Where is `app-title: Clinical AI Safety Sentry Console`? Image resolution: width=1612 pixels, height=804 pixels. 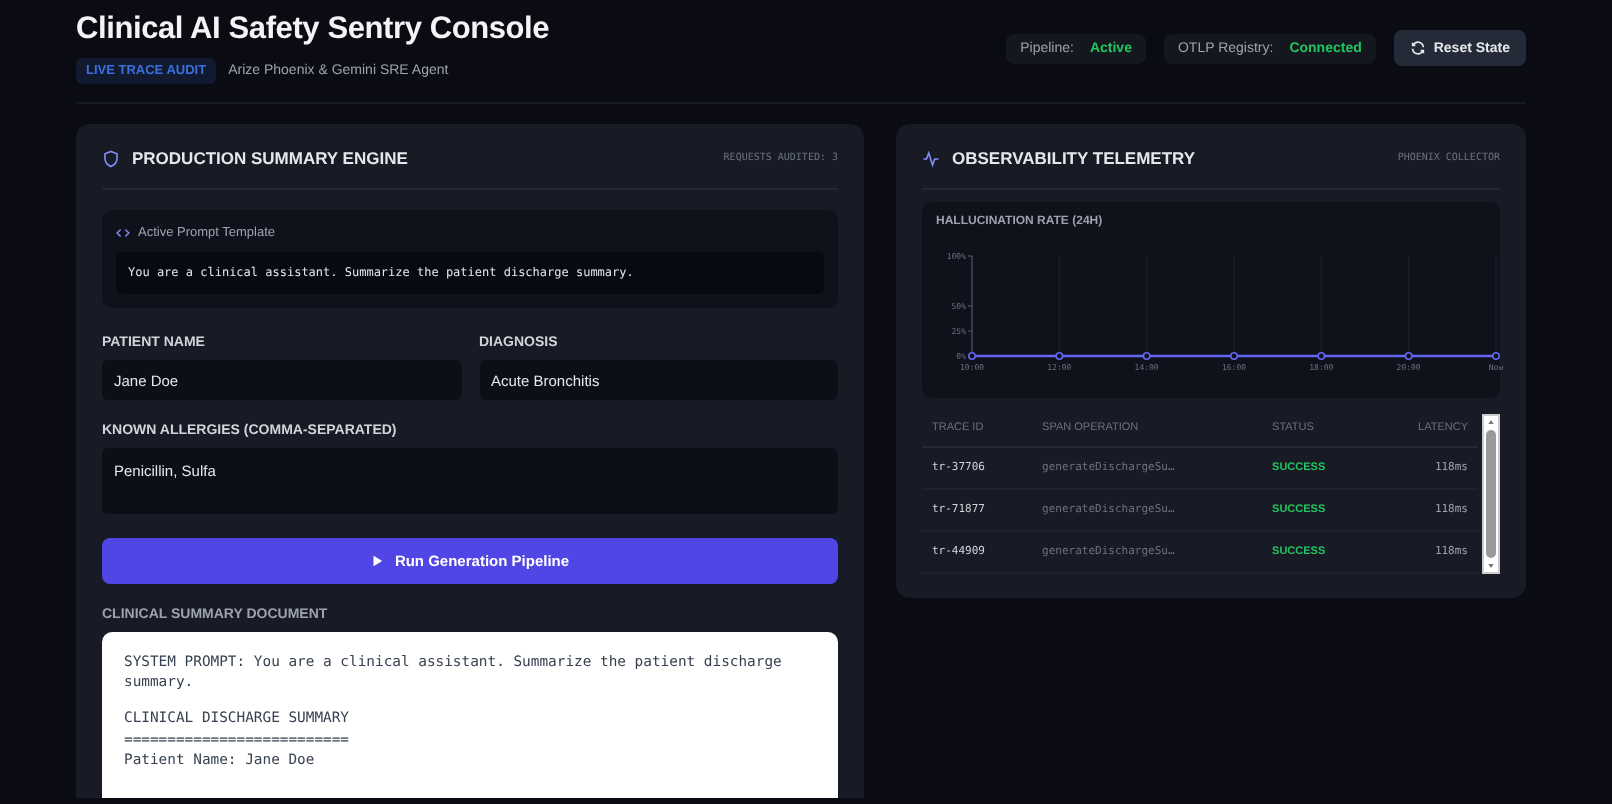 app-title: Clinical AI Safety Sentry Console is located at coordinates (313, 30).